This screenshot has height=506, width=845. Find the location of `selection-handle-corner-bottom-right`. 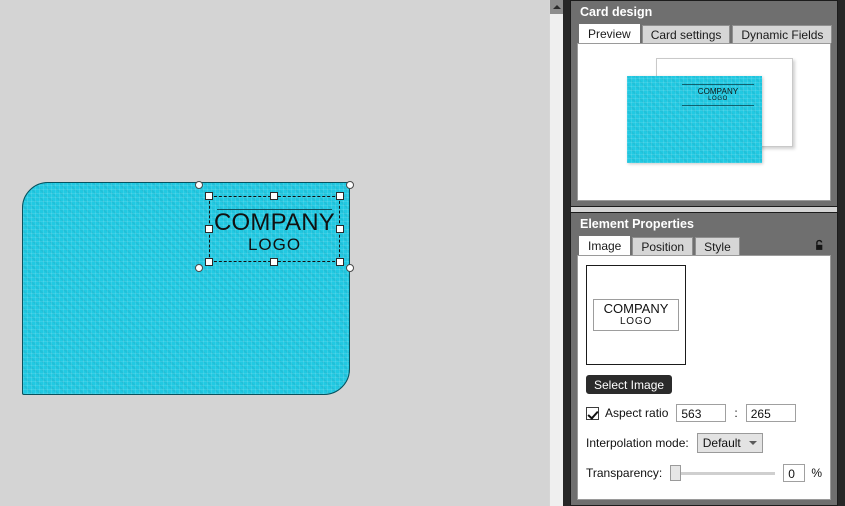

selection-handle-corner-bottom-right is located at coordinates (350, 268).